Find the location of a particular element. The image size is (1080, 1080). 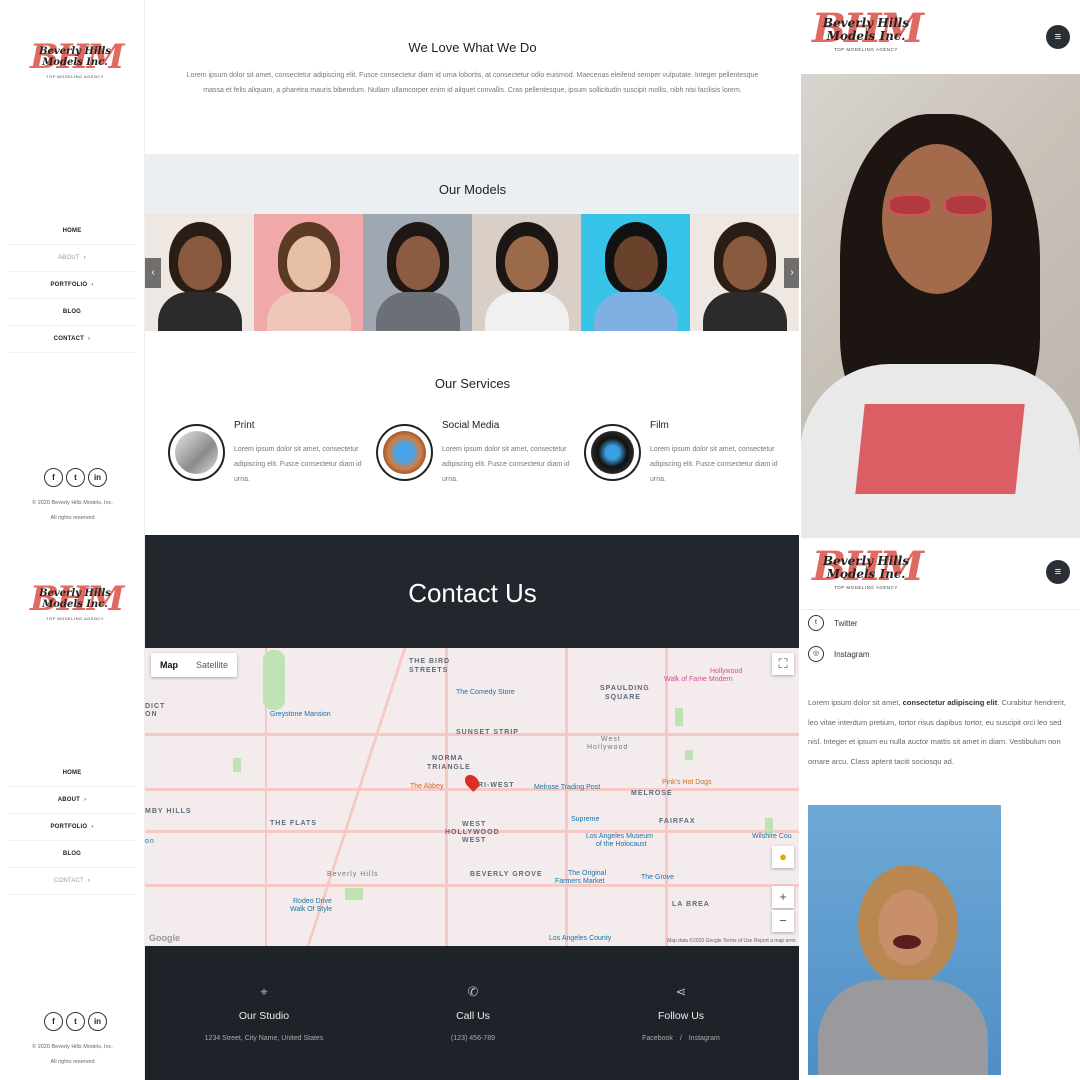

sidebar-nav: HOME ABOUT › PORTFOLIO › BLOG CONTACT › is located at coordinates (72, 285).